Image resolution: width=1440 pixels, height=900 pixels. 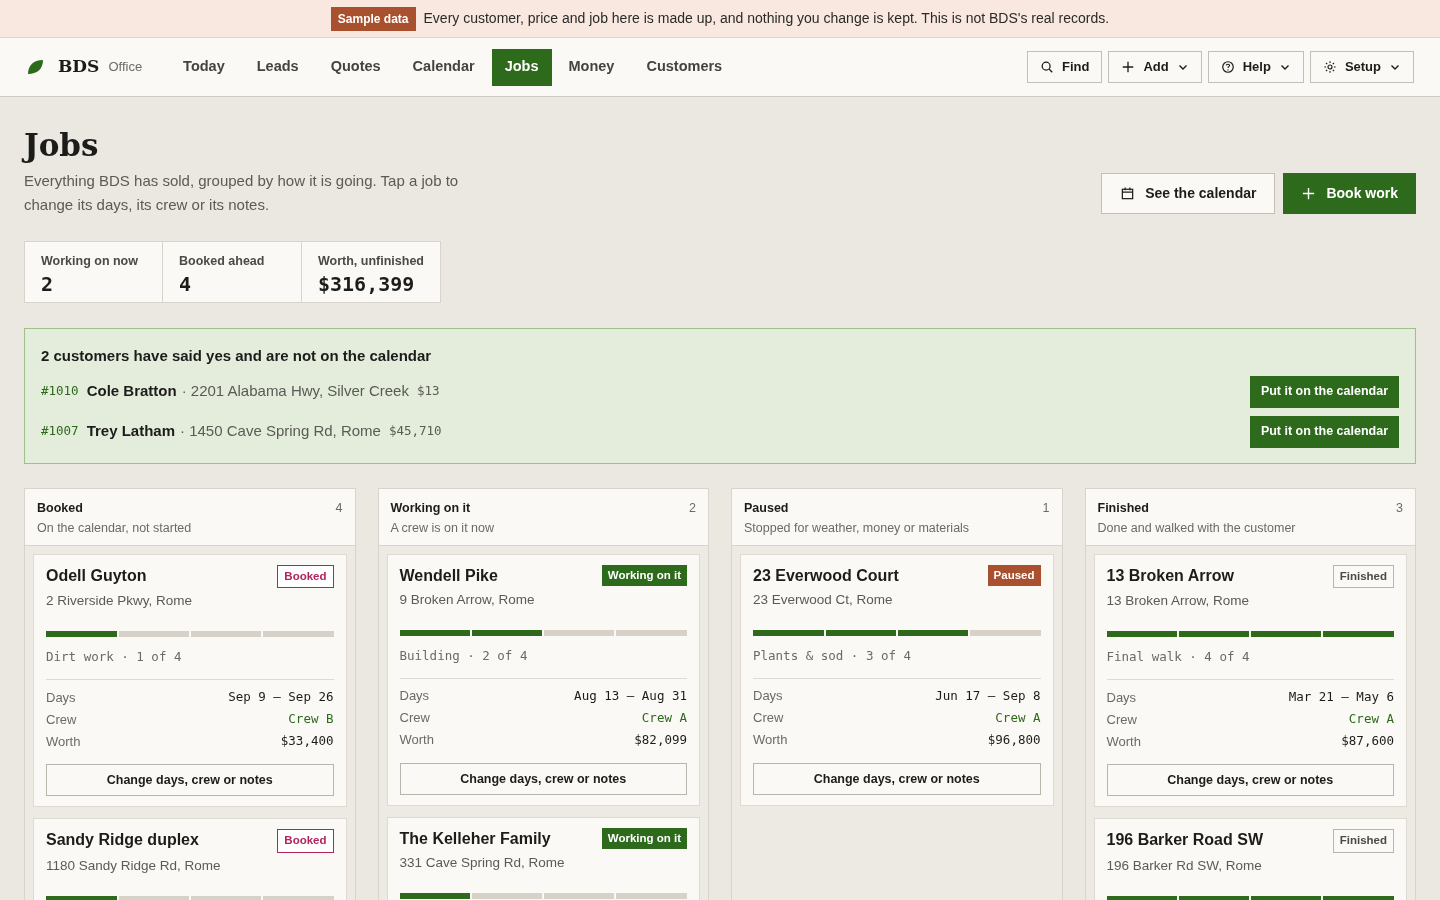 I want to click on stat-value: 2, so click(x=48, y=283).